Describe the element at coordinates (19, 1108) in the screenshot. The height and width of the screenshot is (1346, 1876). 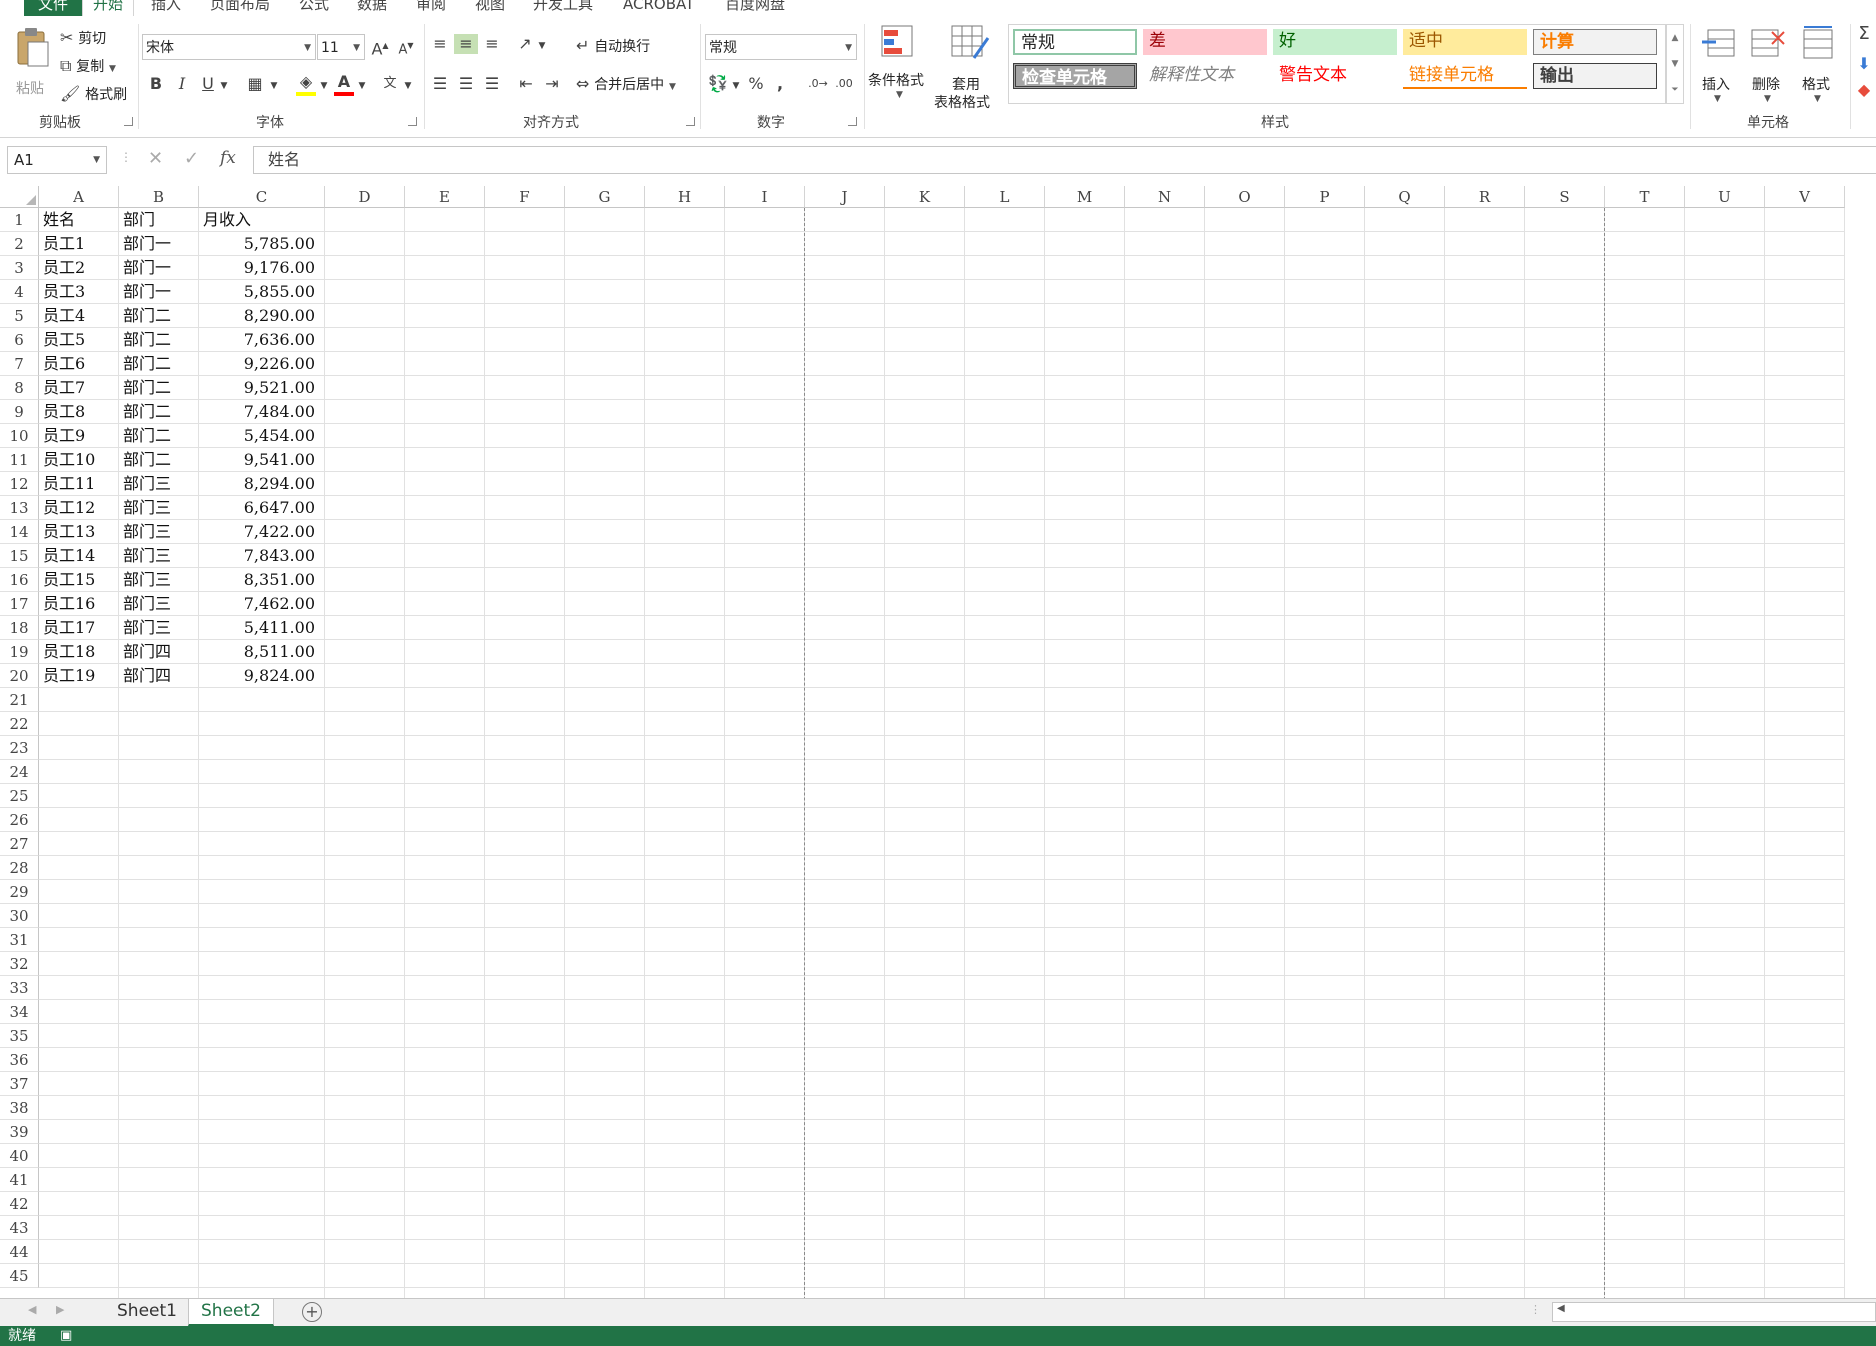
I see `row-header: 38` at that location.